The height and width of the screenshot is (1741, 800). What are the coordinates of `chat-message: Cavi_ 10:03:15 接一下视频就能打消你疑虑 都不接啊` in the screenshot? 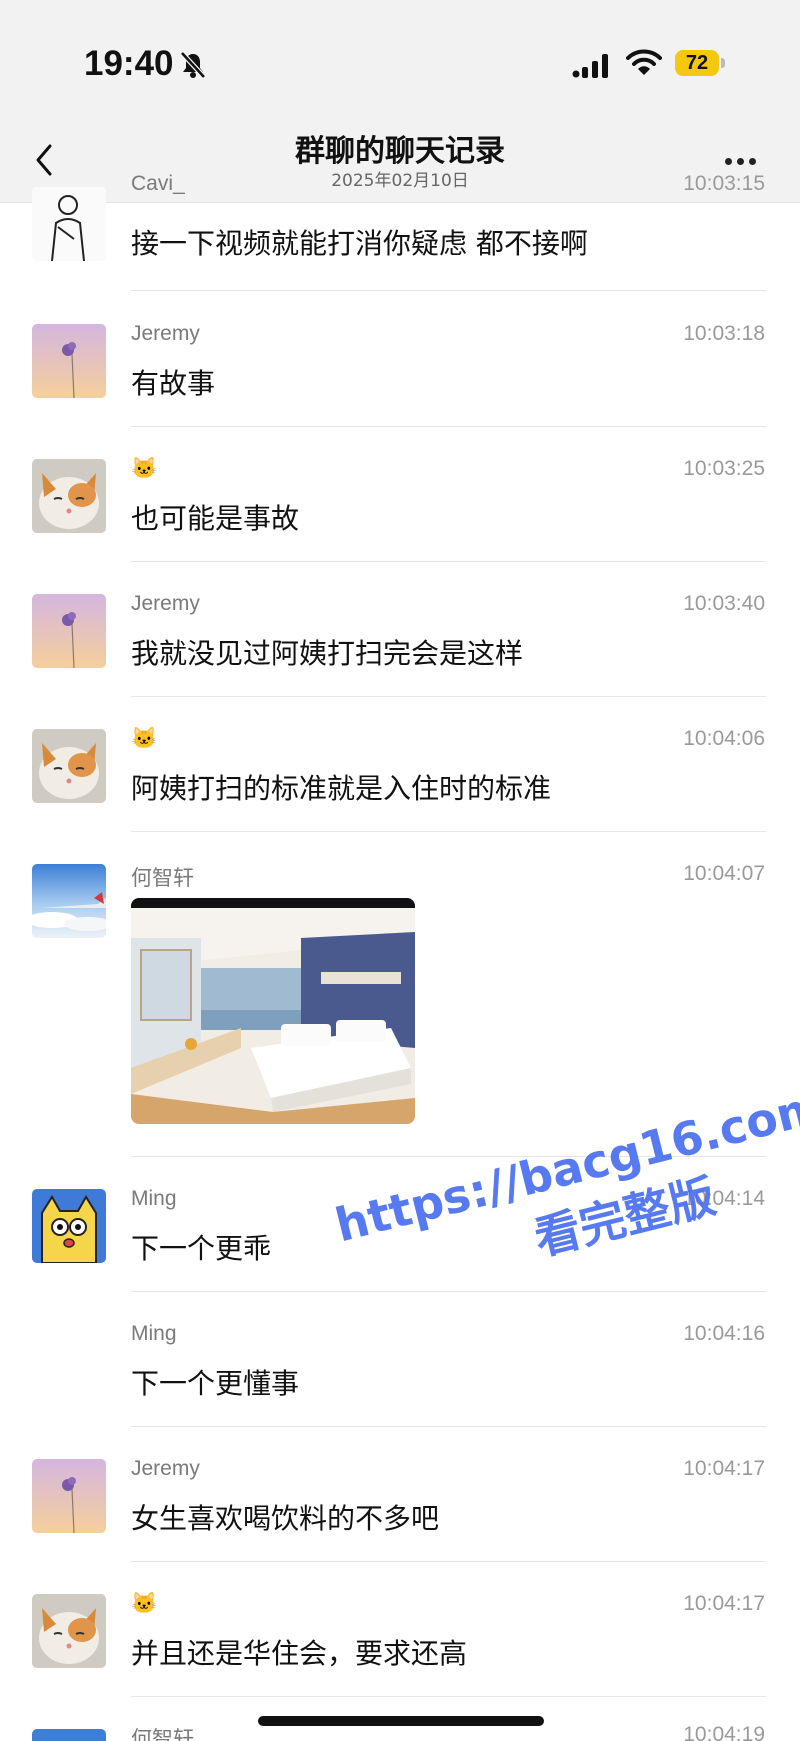 It's located at (400, 232).